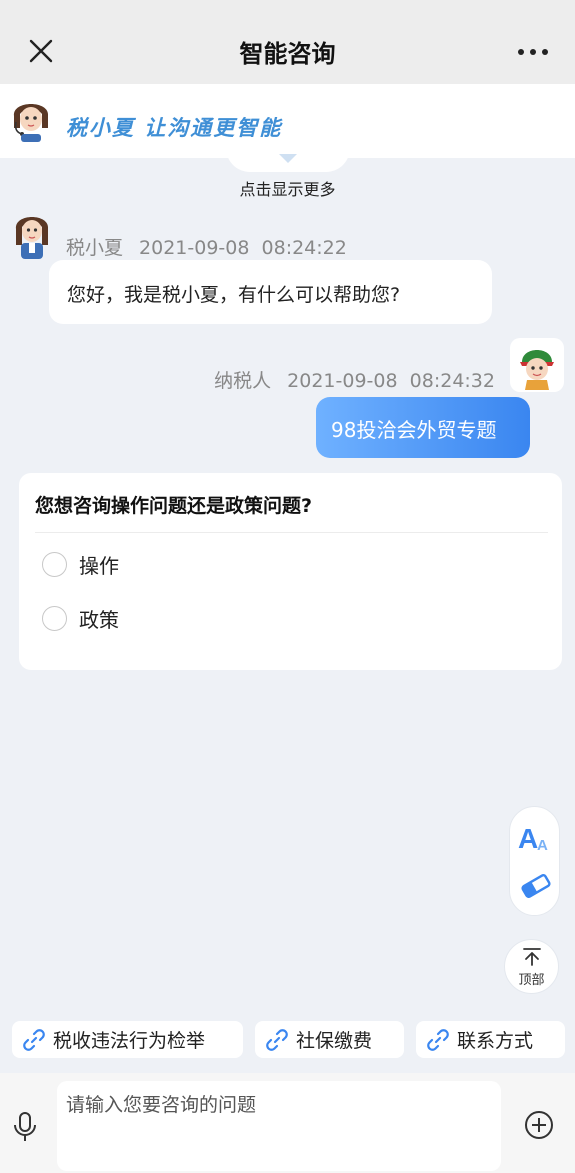 The image size is (575, 1173). What do you see at coordinates (287, 54) in the screenshot?
I see `page-title: 智能咨询` at bounding box center [287, 54].